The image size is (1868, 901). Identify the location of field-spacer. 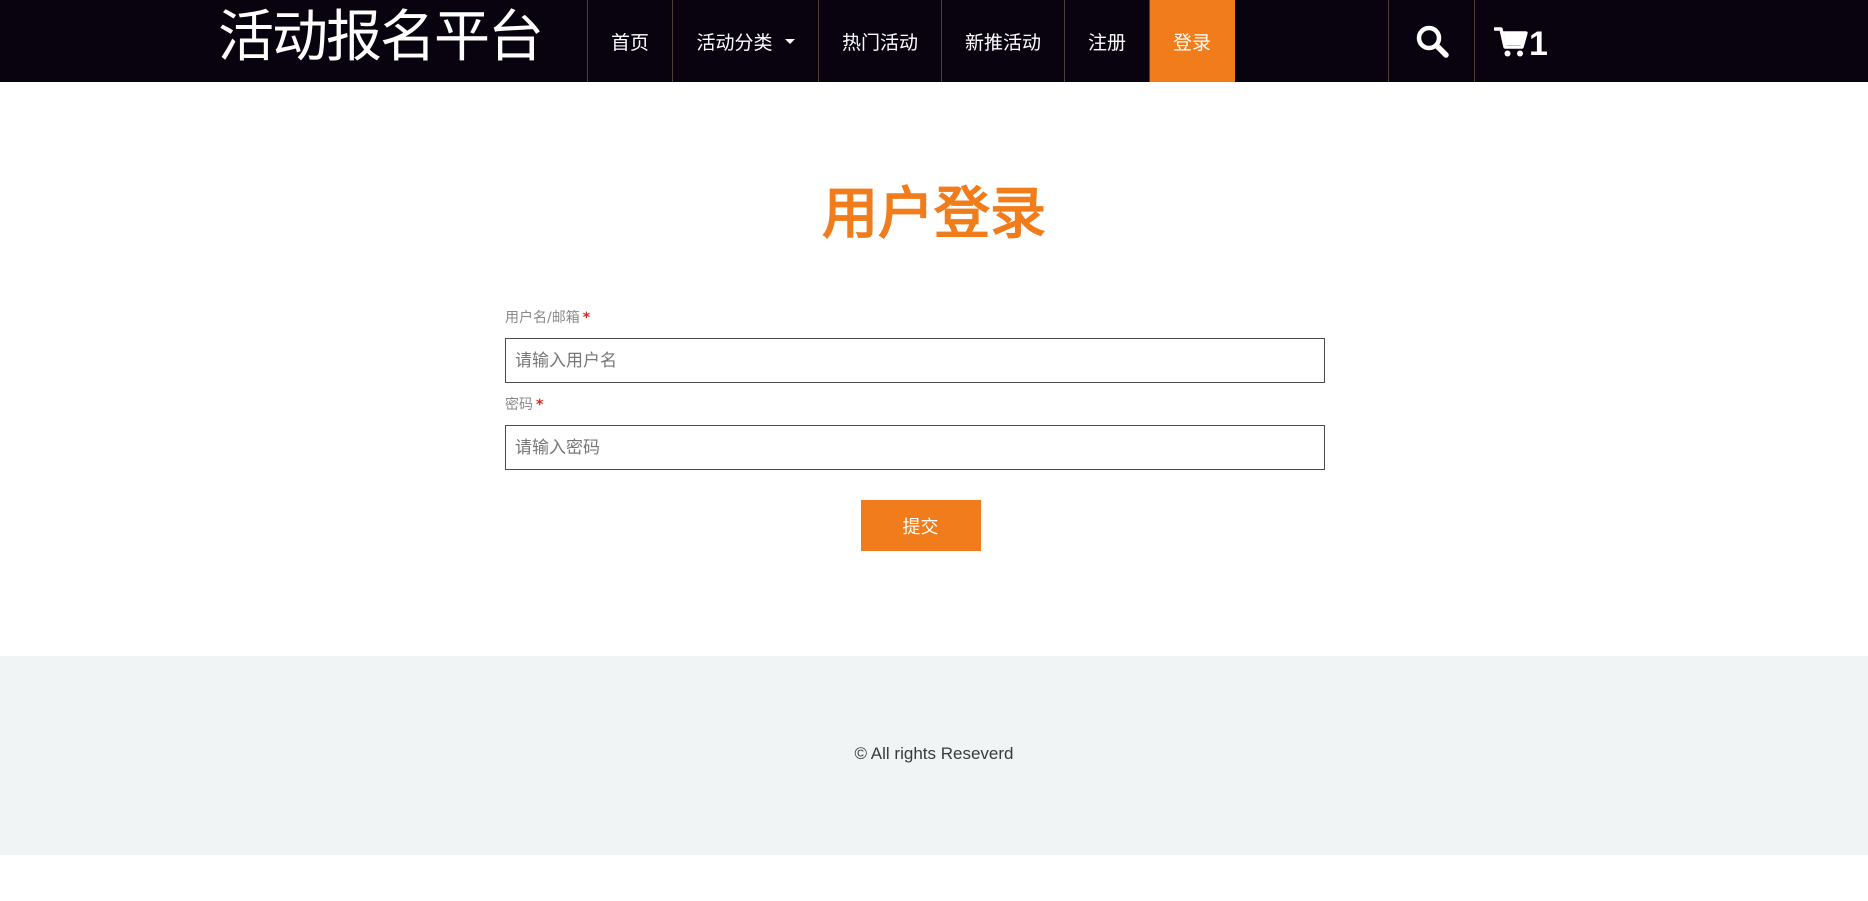
(915, 389).